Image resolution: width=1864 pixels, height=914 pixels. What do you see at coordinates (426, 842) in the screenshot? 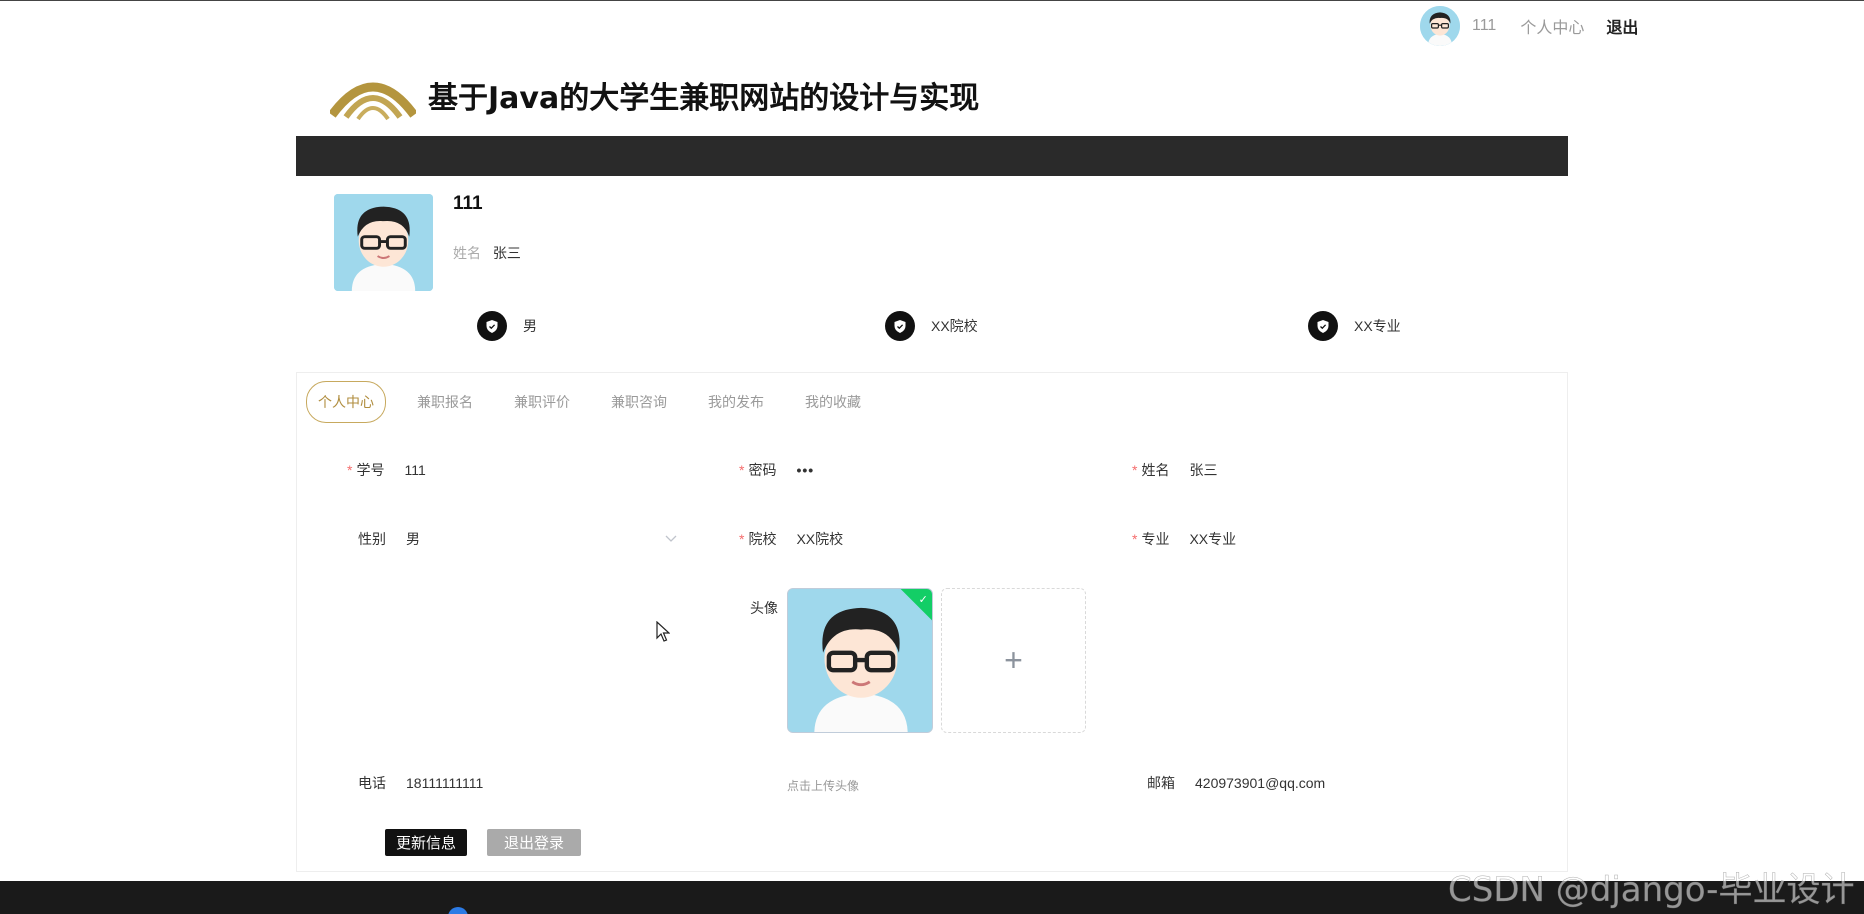
I see `update-info-button: 更新信息` at bounding box center [426, 842].